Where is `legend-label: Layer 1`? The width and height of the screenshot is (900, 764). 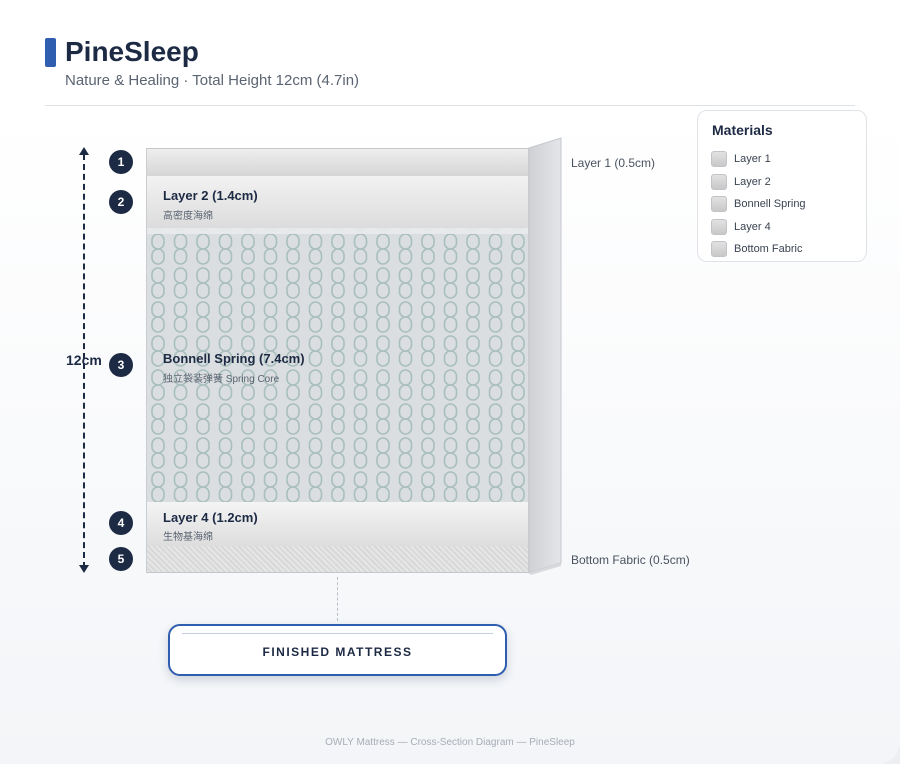
legend-label: Layer 1 is located at coordinates (752, 159).